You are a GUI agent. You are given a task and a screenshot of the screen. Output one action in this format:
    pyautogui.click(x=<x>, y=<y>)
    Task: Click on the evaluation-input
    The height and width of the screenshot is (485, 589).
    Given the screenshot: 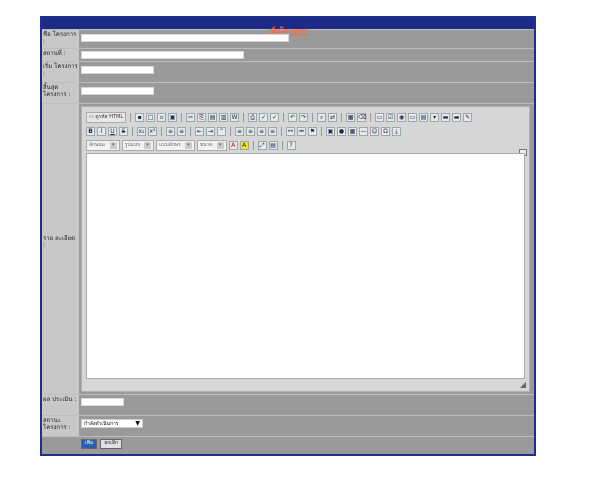 What is the action you would take?
    pyautogui.click(x=102, y=402)
    